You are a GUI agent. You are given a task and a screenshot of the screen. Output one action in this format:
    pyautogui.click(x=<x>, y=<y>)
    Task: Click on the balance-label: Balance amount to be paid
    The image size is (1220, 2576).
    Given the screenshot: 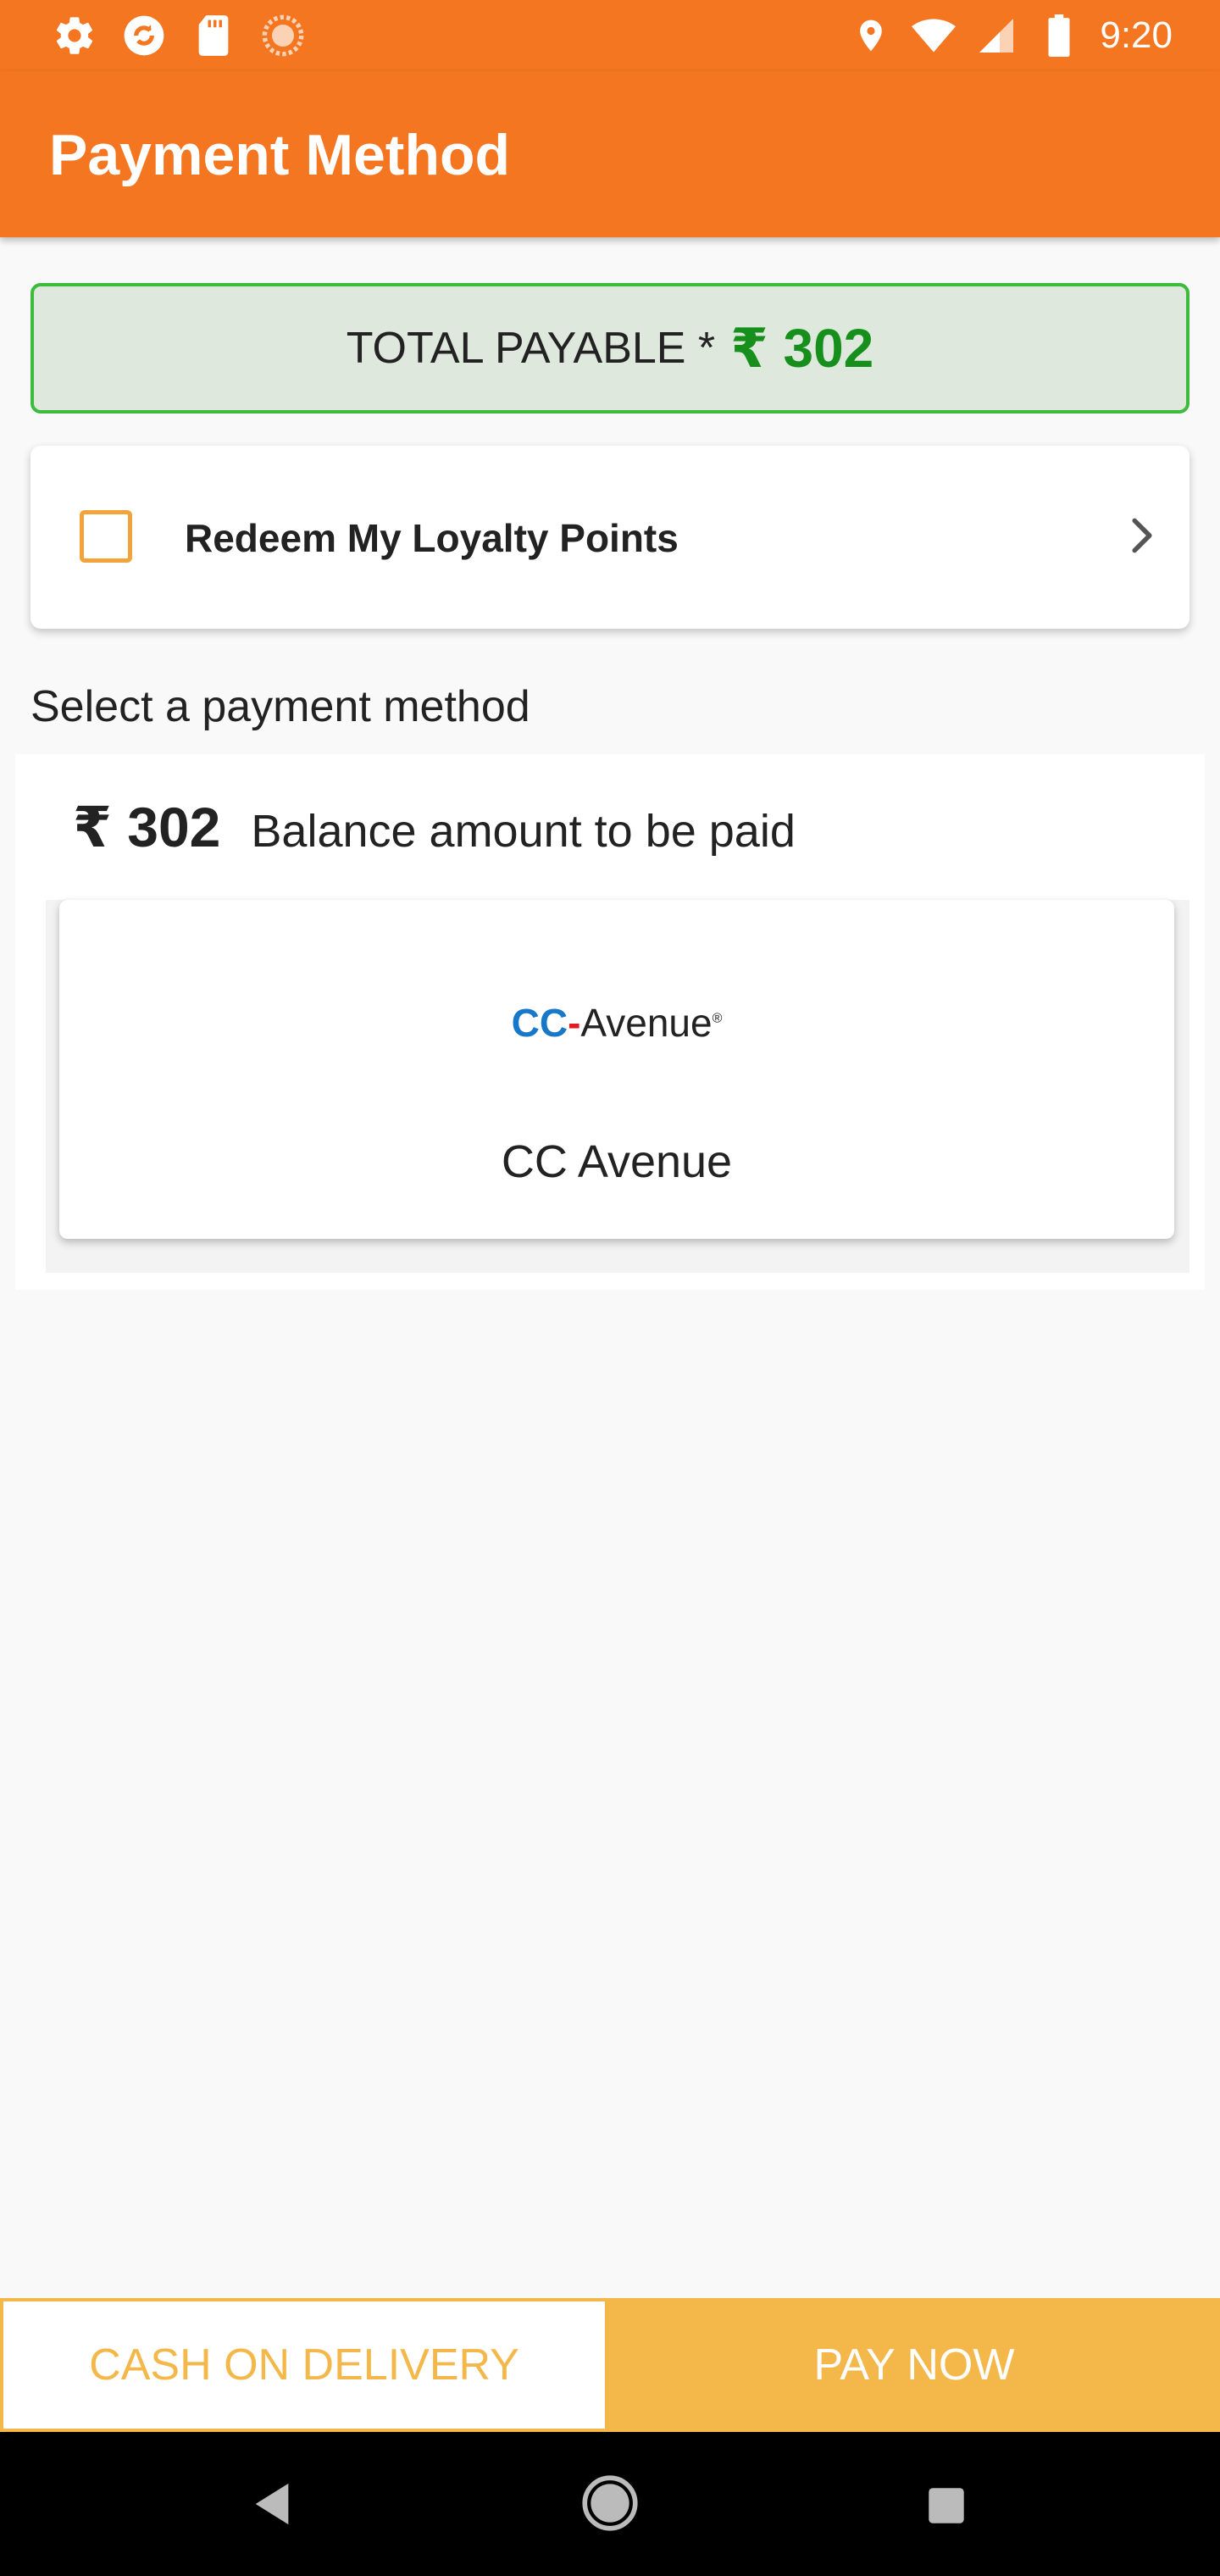 What is the action you would take?
    pyautogui.click(x=523, y=831)
    